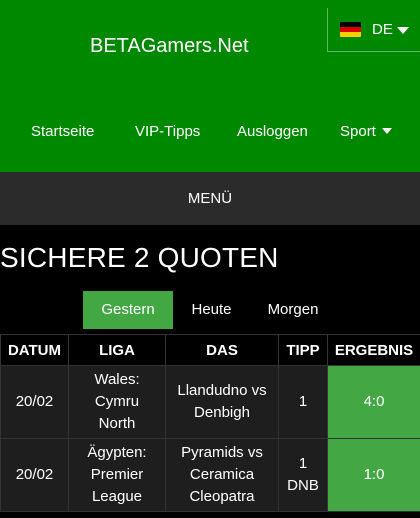  Describe the element at coordinates (222, 390) in the screenshot. I see `match-line: Llandudno vs` at that location.